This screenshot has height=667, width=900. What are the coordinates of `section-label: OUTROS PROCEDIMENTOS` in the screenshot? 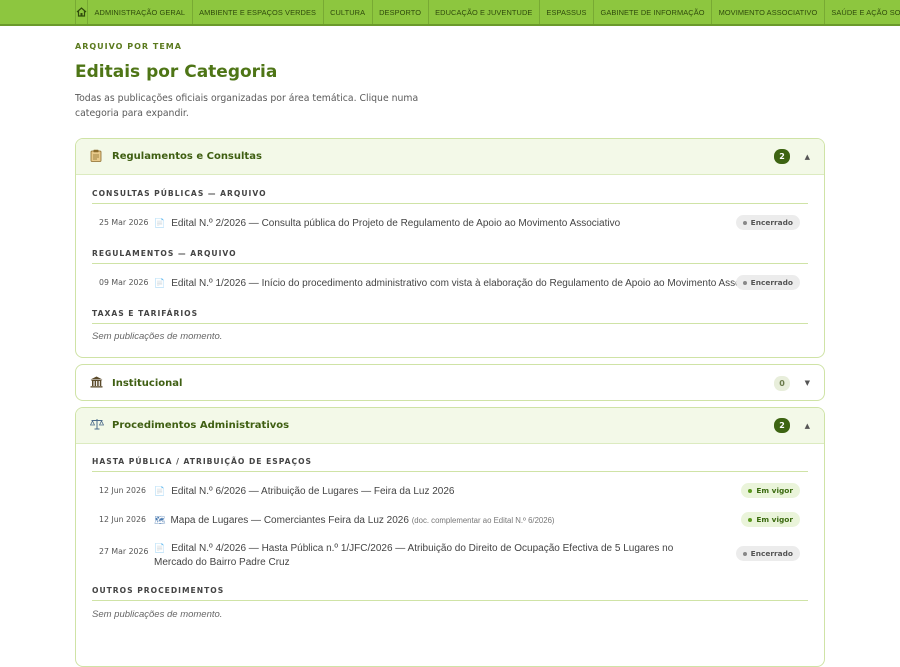 It's located at (450, 593).